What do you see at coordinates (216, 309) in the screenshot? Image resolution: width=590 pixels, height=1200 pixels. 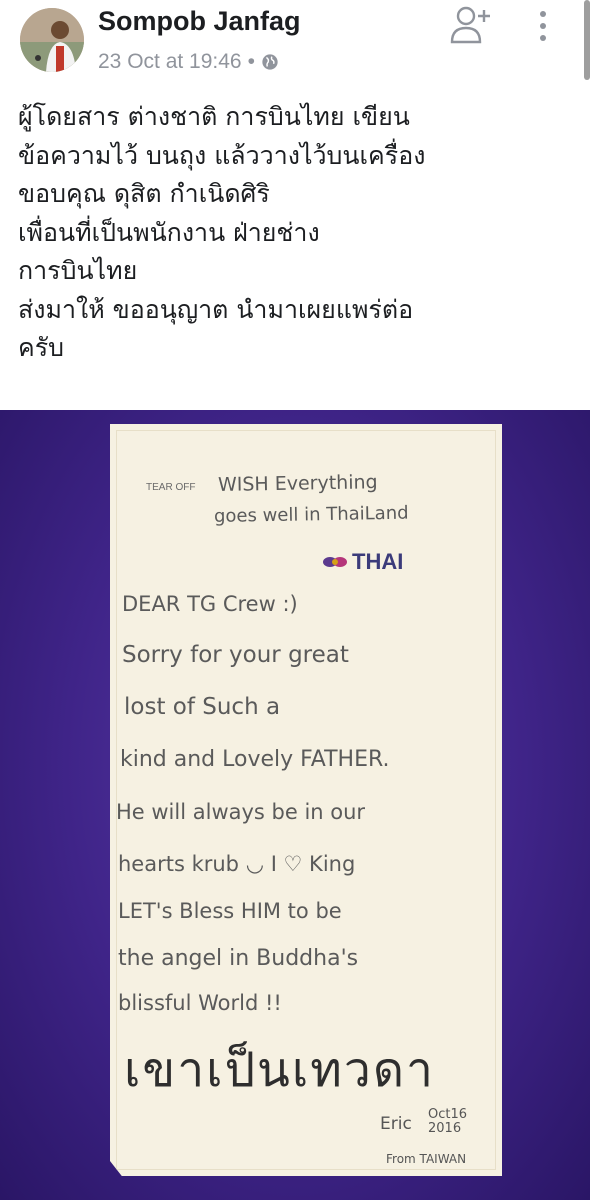 I see `post-text-line: ส่งมาให้ ขออนุญาต นำมาเผยแพร่ต่อ` at bounding box center [216, 309].